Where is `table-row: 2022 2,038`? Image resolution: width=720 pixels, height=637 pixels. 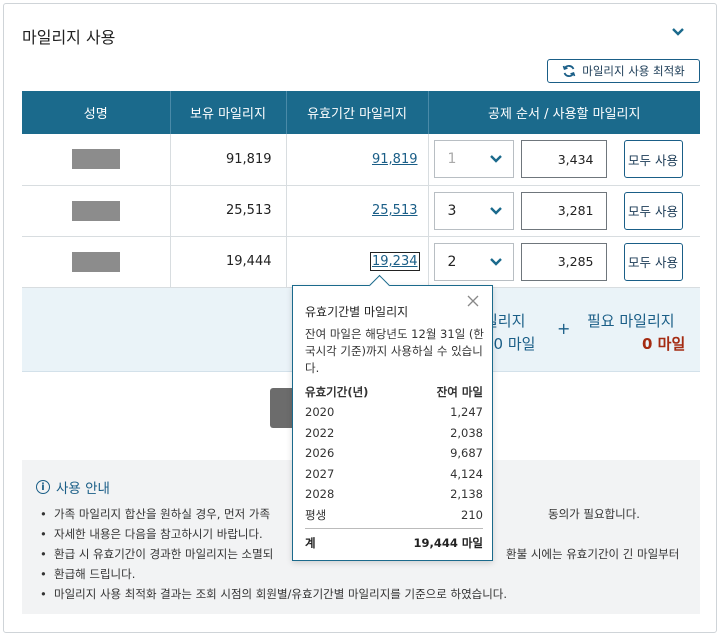 table-row: 2022 2,038 is located at coordinates (394, 433).